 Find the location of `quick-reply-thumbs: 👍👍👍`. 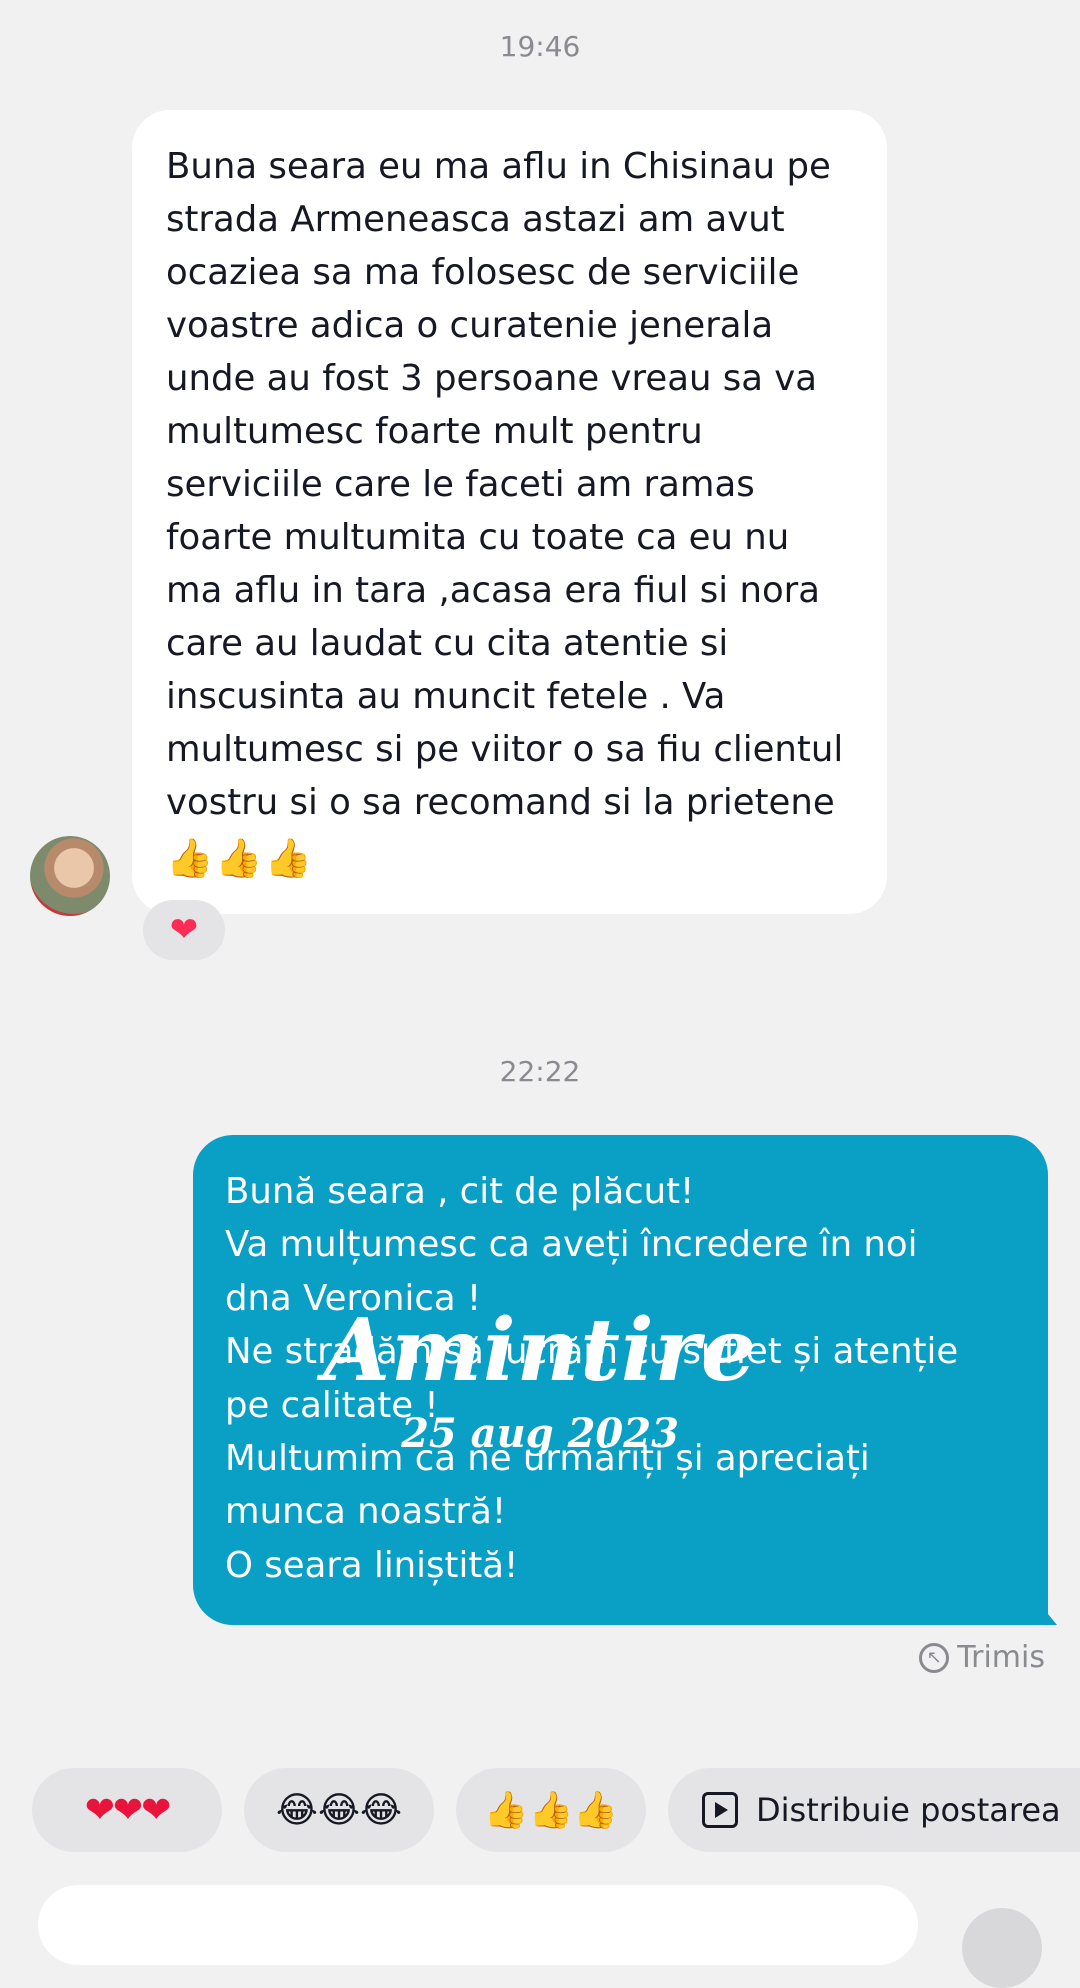

quick-reply-thumbs: 👍👍👍 is located at coordinates (551, 1810).